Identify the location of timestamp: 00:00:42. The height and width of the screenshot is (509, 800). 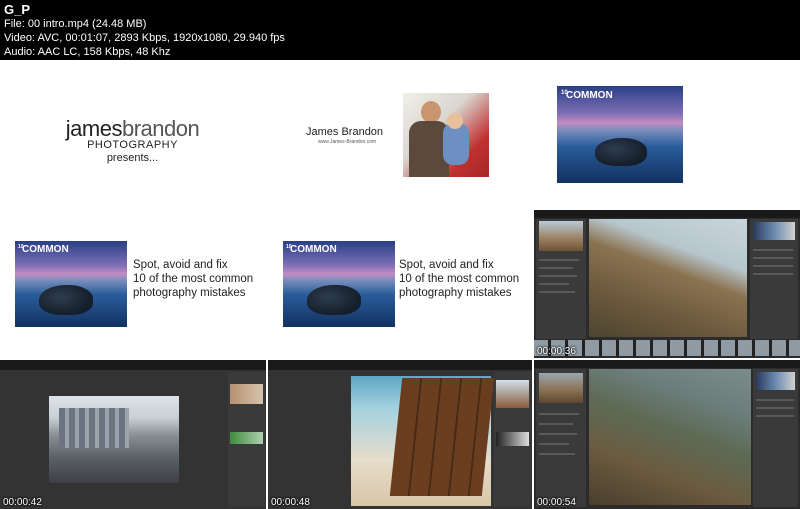
(22, 502).